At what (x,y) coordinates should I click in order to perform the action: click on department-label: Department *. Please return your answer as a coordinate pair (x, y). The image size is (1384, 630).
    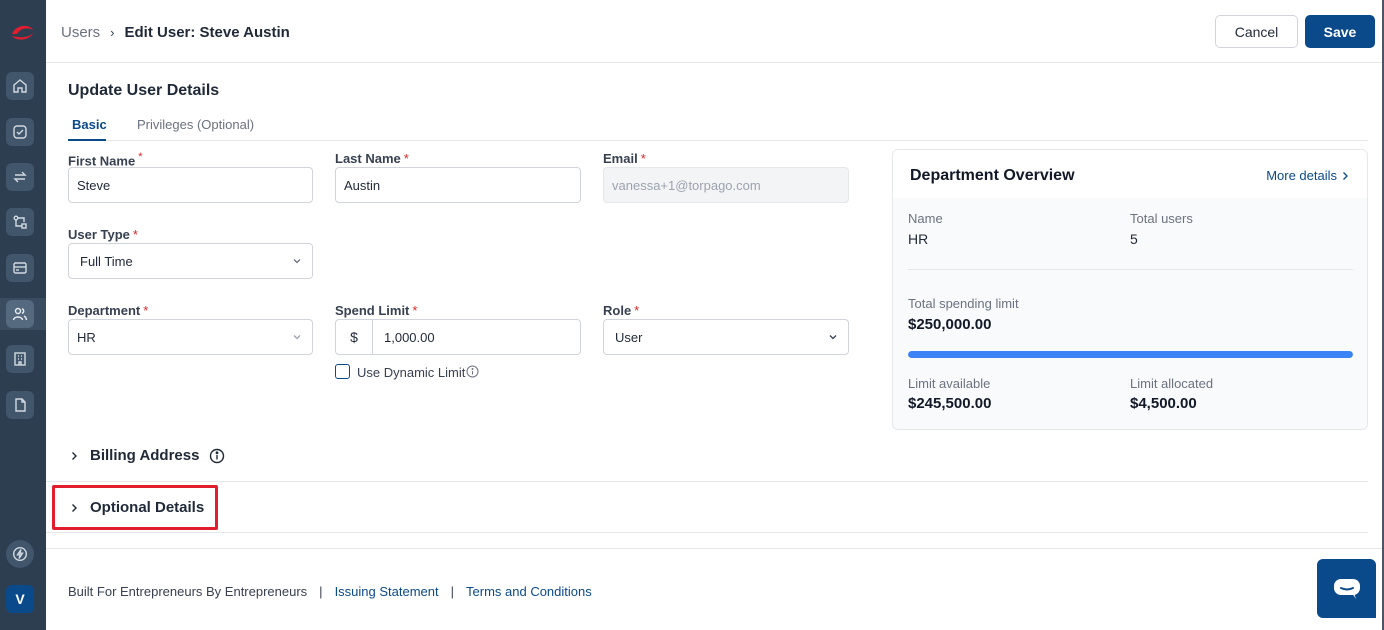
    Looking at the image, I should click on (108, 310).